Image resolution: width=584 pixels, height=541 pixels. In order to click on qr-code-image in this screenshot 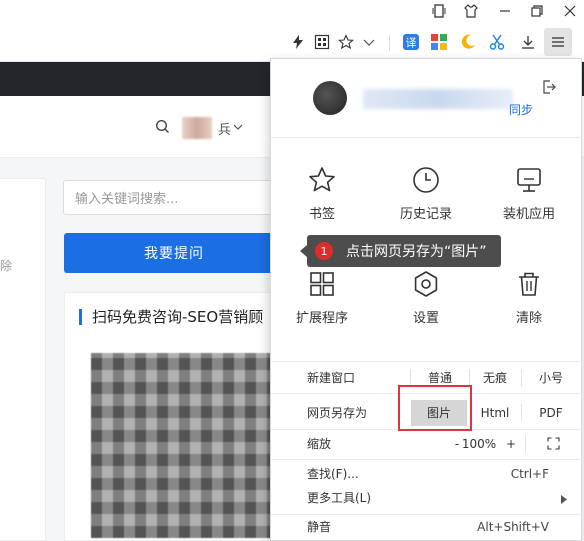, I will do `click(191, 445)`.